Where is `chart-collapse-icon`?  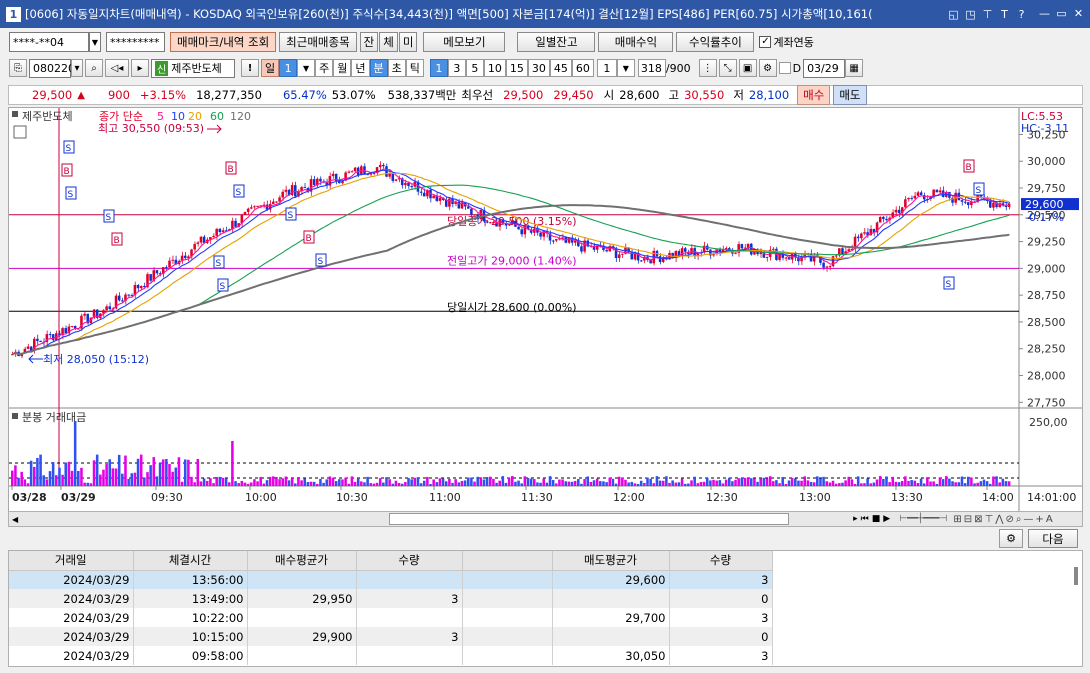 chart-collapse-icon is located at coordinates (15, 114).